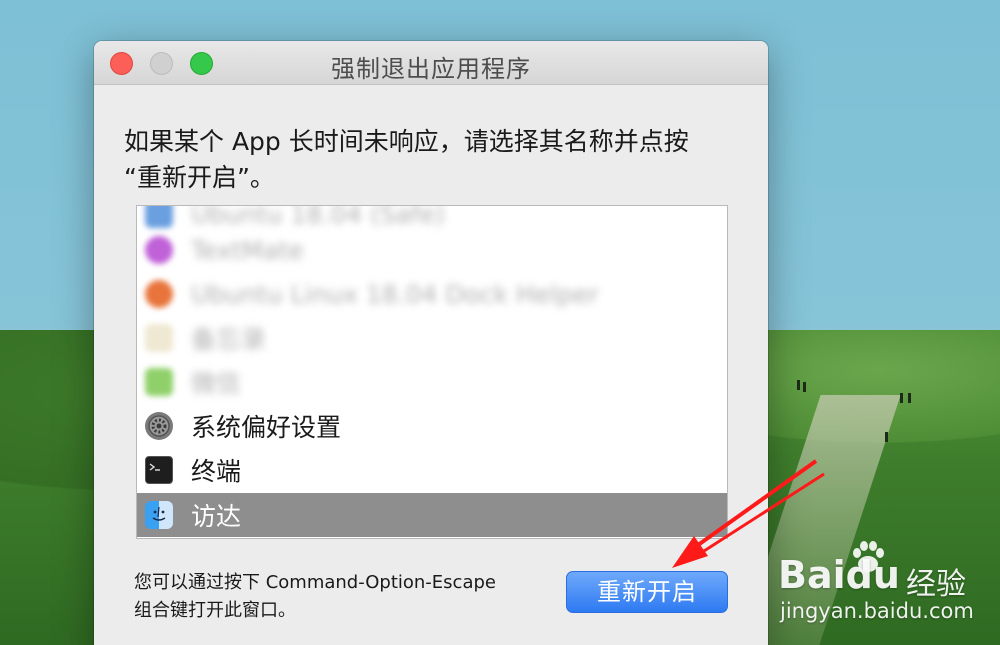 The height and width of the screenshot is (645, 1000). Describe the element at coordinates (432, 250) in the screenshot. I see `app-list-item: TextMate` at that location.